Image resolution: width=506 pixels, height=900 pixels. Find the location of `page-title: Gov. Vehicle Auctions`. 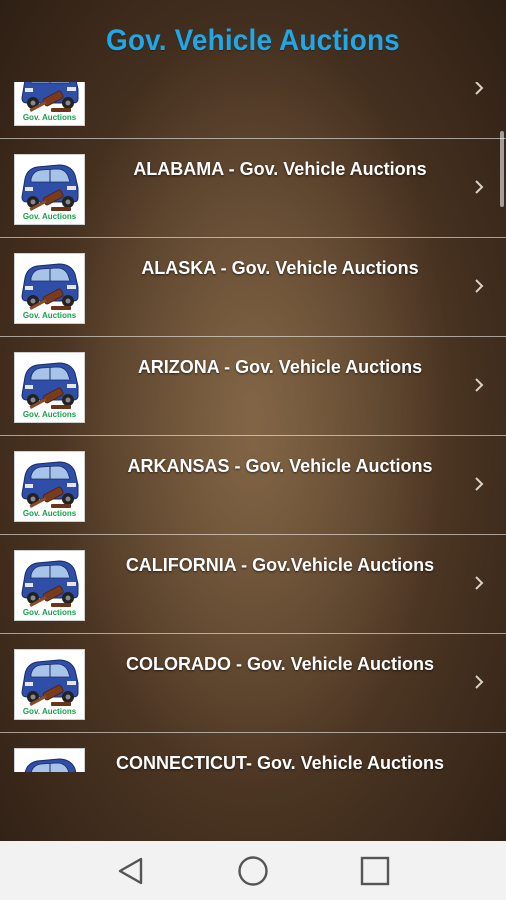

page-title: Gov. Vehicle Auctions is located at coordinates (253, 40).